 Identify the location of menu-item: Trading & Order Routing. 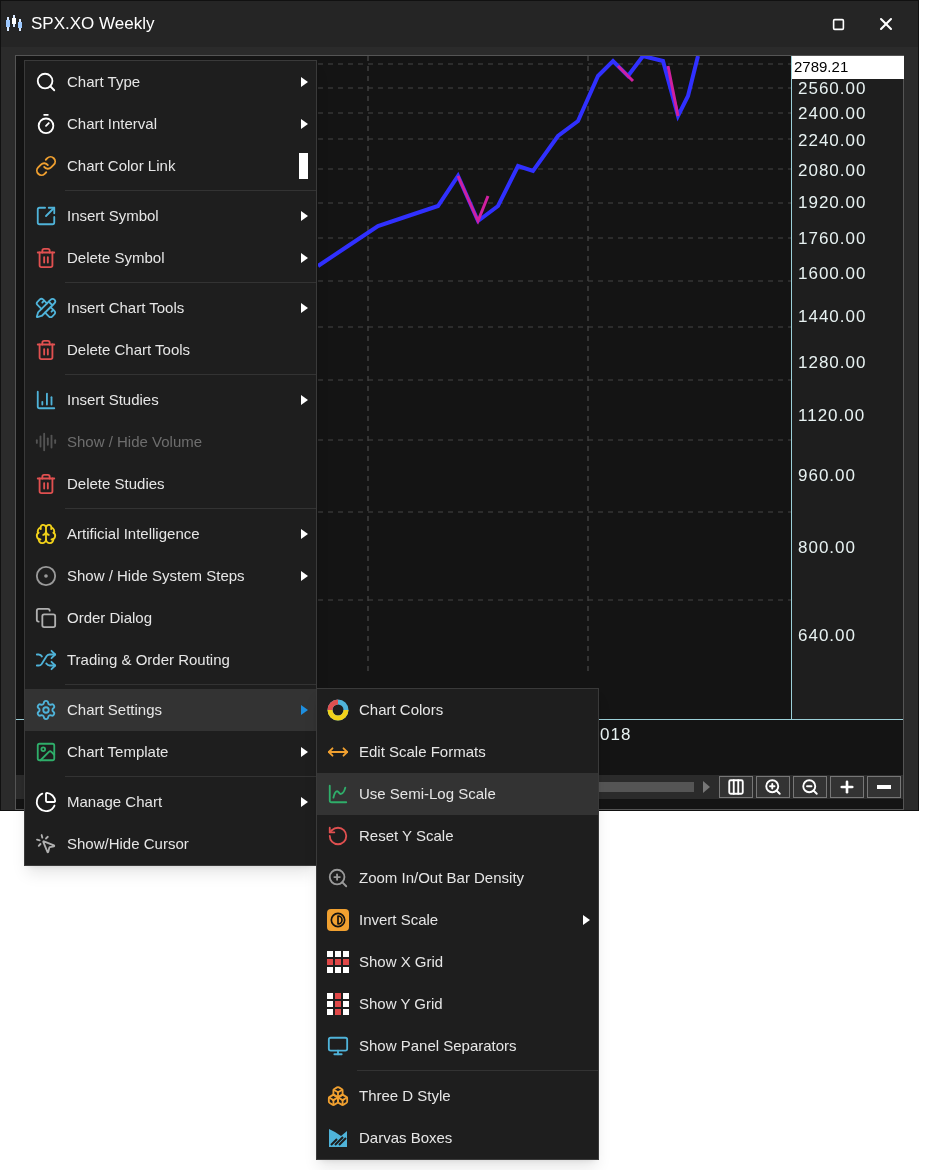
(170, 660).